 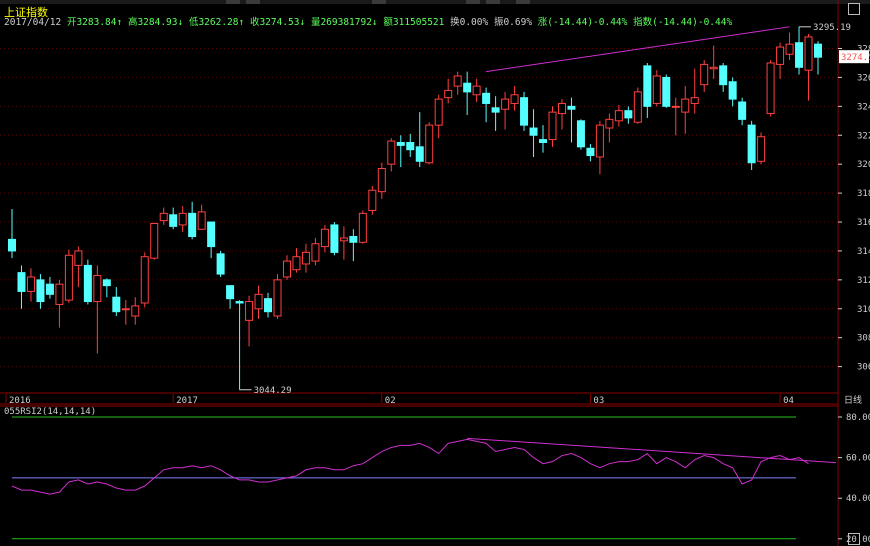 What do you see at coordinates (863, 310) in the screenshot?
I see `price-tick-label: 3100.00` at bounding box center [863, 310].